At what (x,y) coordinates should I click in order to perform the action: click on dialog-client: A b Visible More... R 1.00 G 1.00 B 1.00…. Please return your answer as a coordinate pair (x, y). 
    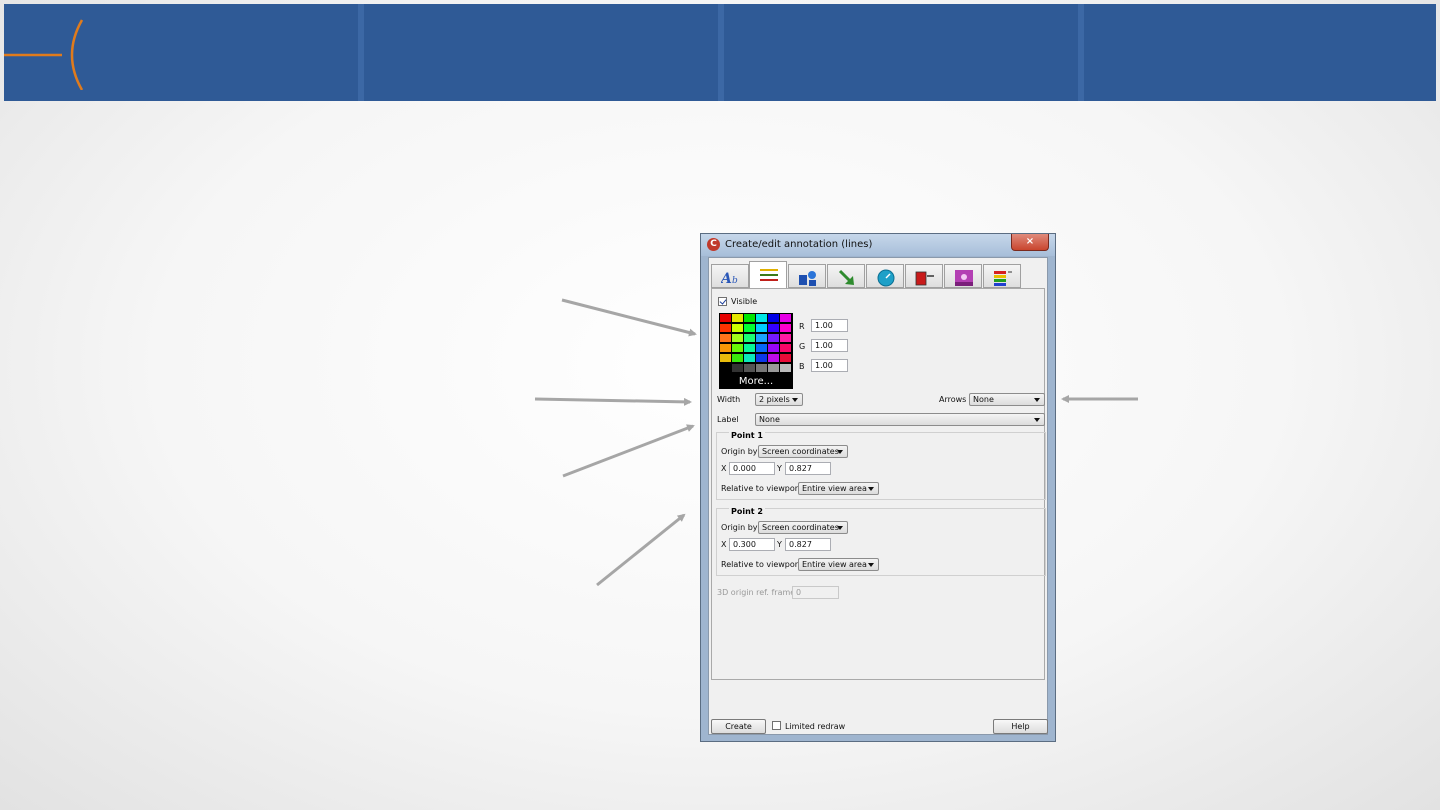
    Looking at the image, I should click on (878, 496).